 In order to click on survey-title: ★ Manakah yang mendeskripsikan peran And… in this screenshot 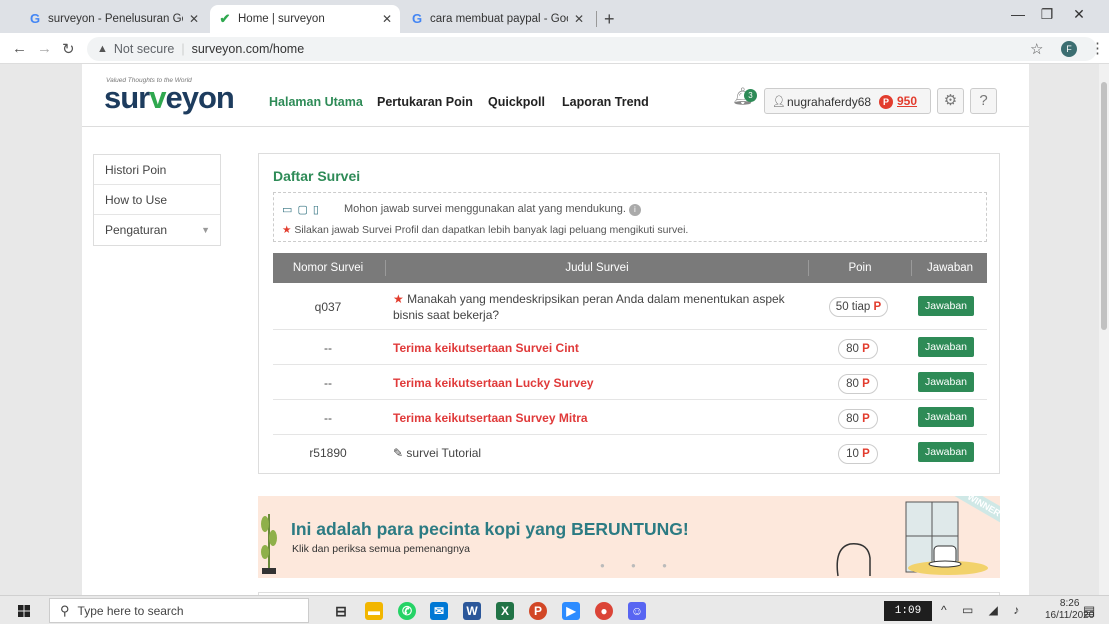, I will do `click(598, 307)`.